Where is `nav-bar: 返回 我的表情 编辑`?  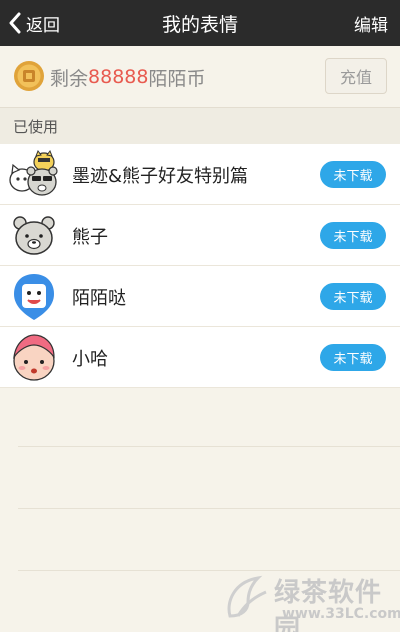 nav-bar: 返回 我的表情 编辑 is located at coordinates (200, 23).